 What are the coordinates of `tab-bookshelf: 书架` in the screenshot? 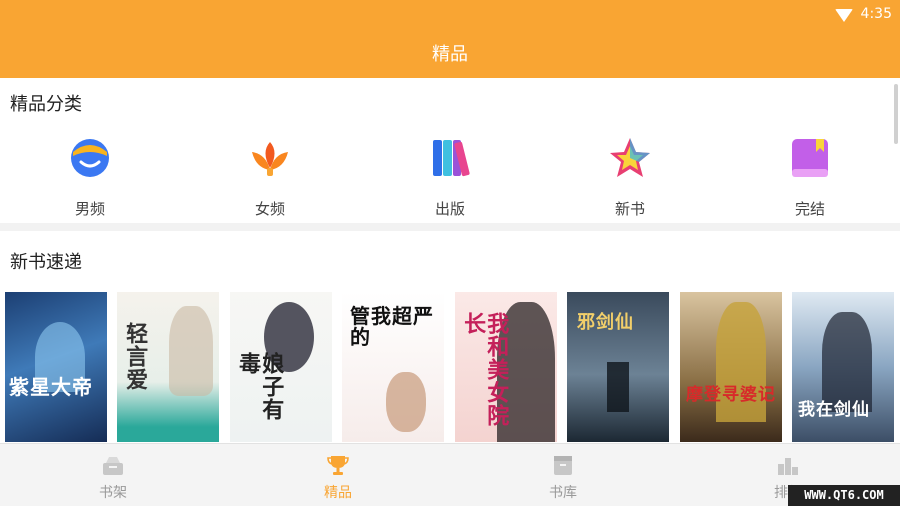 It's located at (113, 478).